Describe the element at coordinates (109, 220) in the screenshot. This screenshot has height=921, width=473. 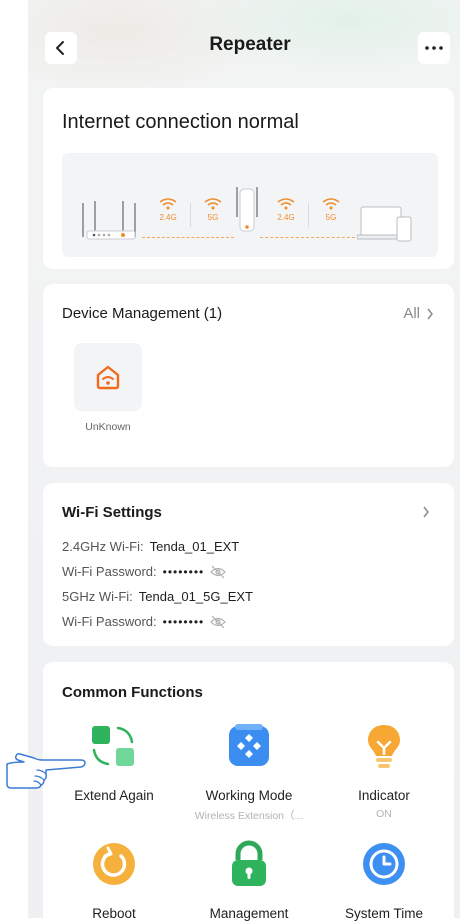
I see `router-icon` at that location.